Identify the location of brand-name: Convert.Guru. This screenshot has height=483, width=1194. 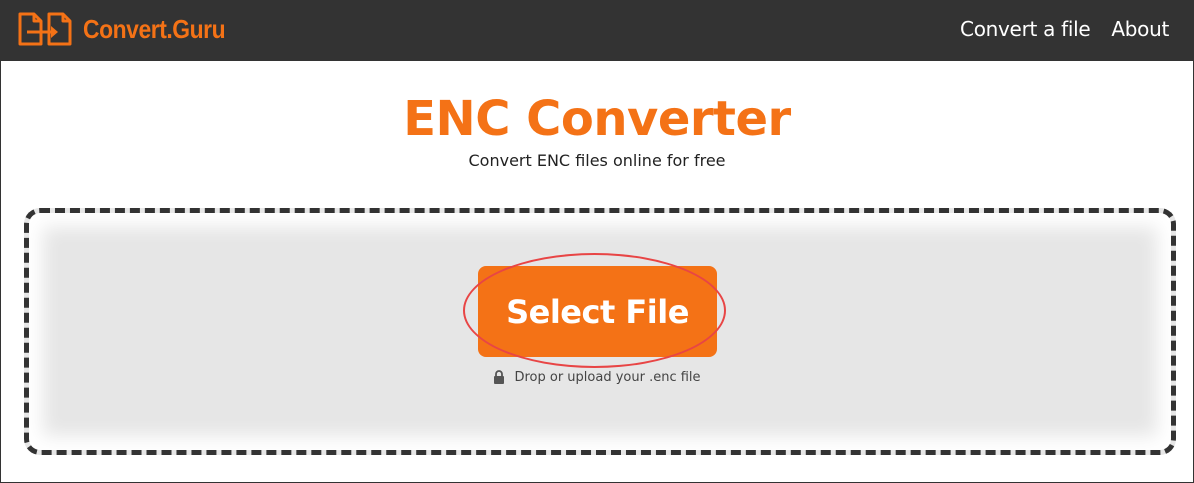
(154, 28).